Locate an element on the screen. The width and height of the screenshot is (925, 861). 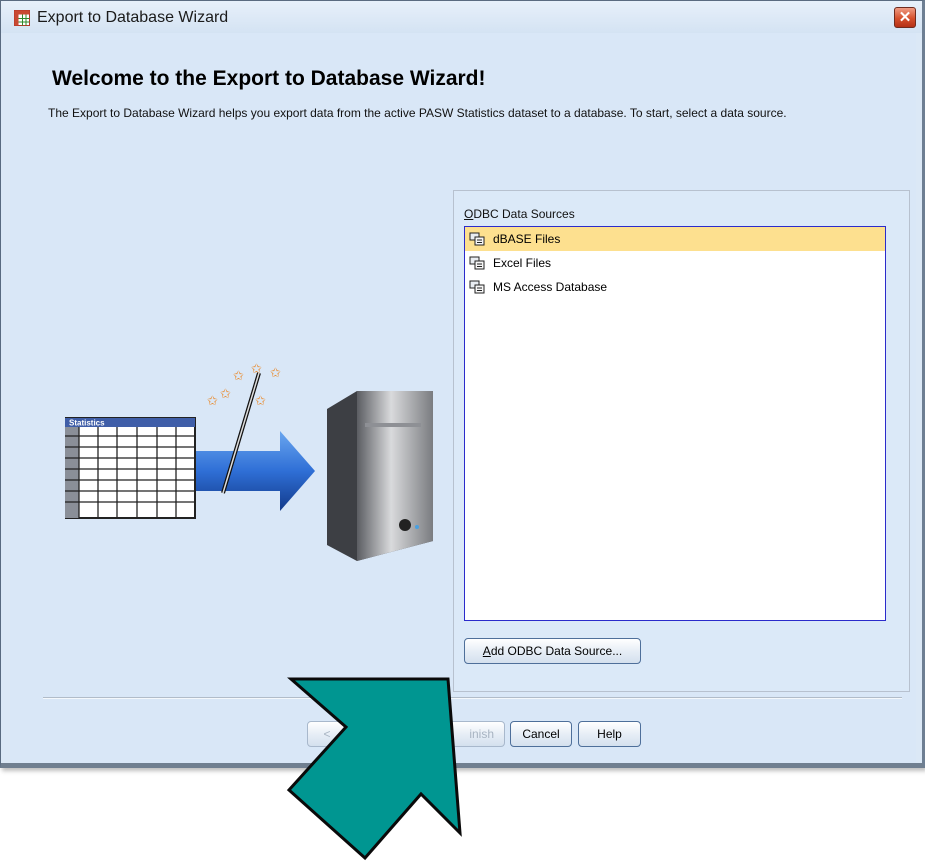
list-item: dBASE Files is located at coordinates (675, 239).